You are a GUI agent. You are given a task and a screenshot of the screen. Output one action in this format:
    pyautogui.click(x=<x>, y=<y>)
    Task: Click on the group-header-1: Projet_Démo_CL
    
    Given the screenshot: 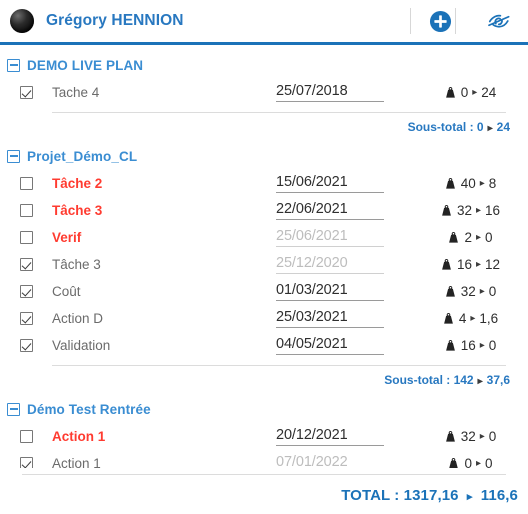 What is the action you would take?
    pyautogui.click(x=264, y=156)
    